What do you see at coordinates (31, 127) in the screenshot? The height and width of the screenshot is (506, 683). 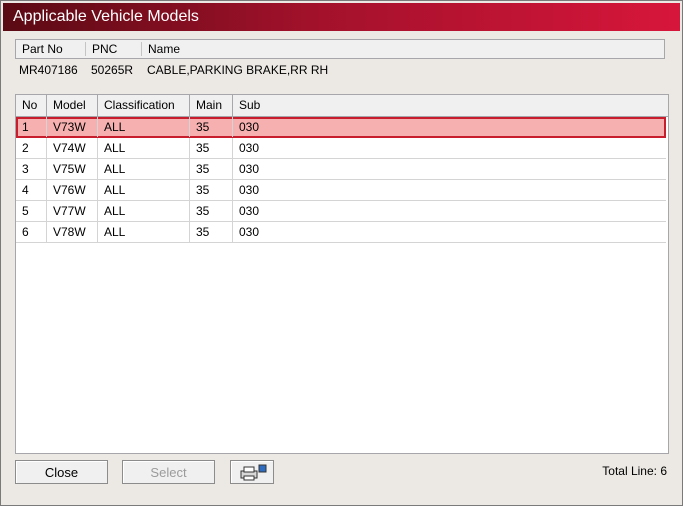 I see `cell-no: 1` at bounding box center [31, 127].